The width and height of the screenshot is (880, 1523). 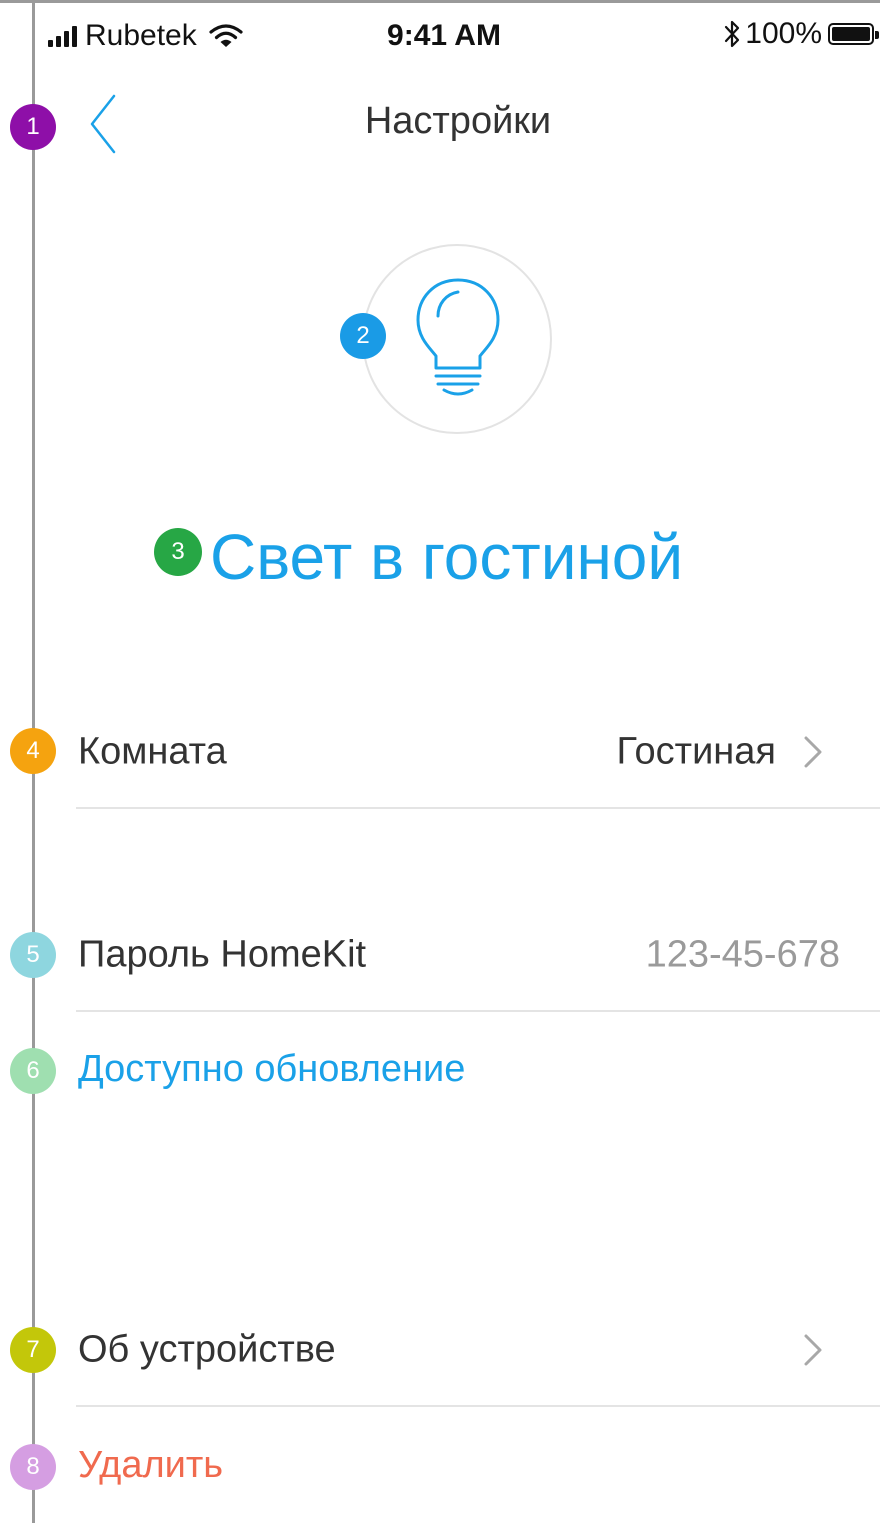 I want to click on annotation-badge: 2, so click(x=363, y=336).